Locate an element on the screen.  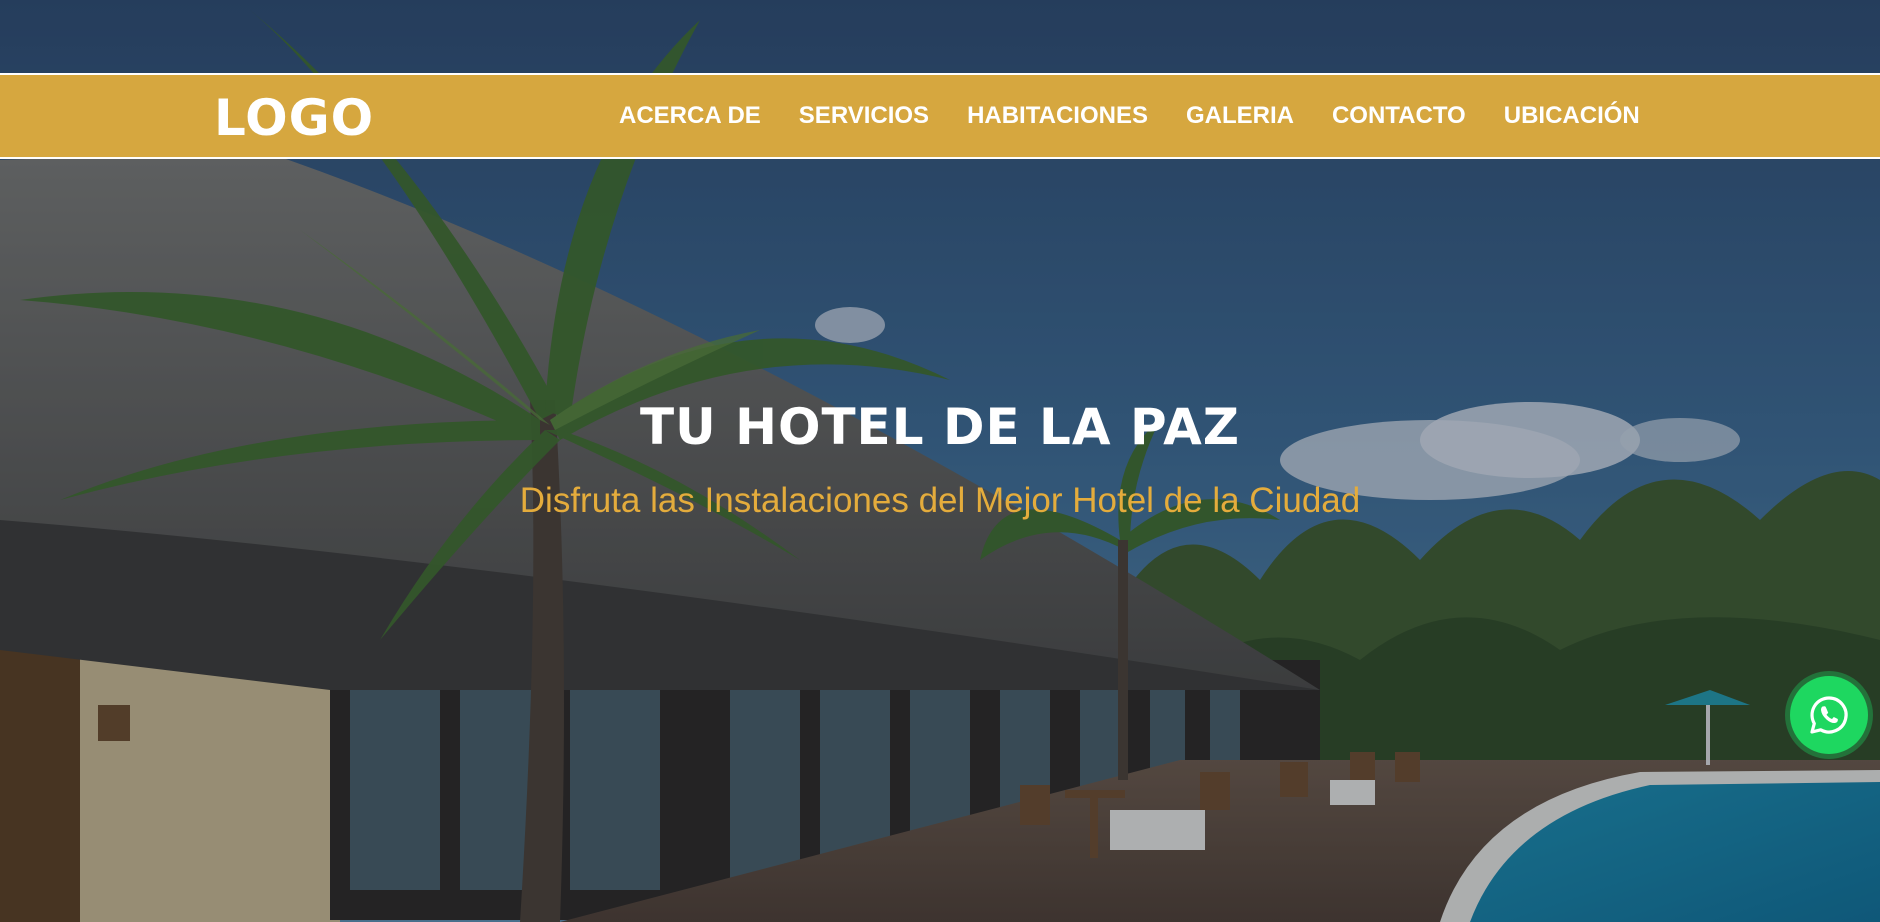
site-logo: LOGO is located at coordinates (294, 118).